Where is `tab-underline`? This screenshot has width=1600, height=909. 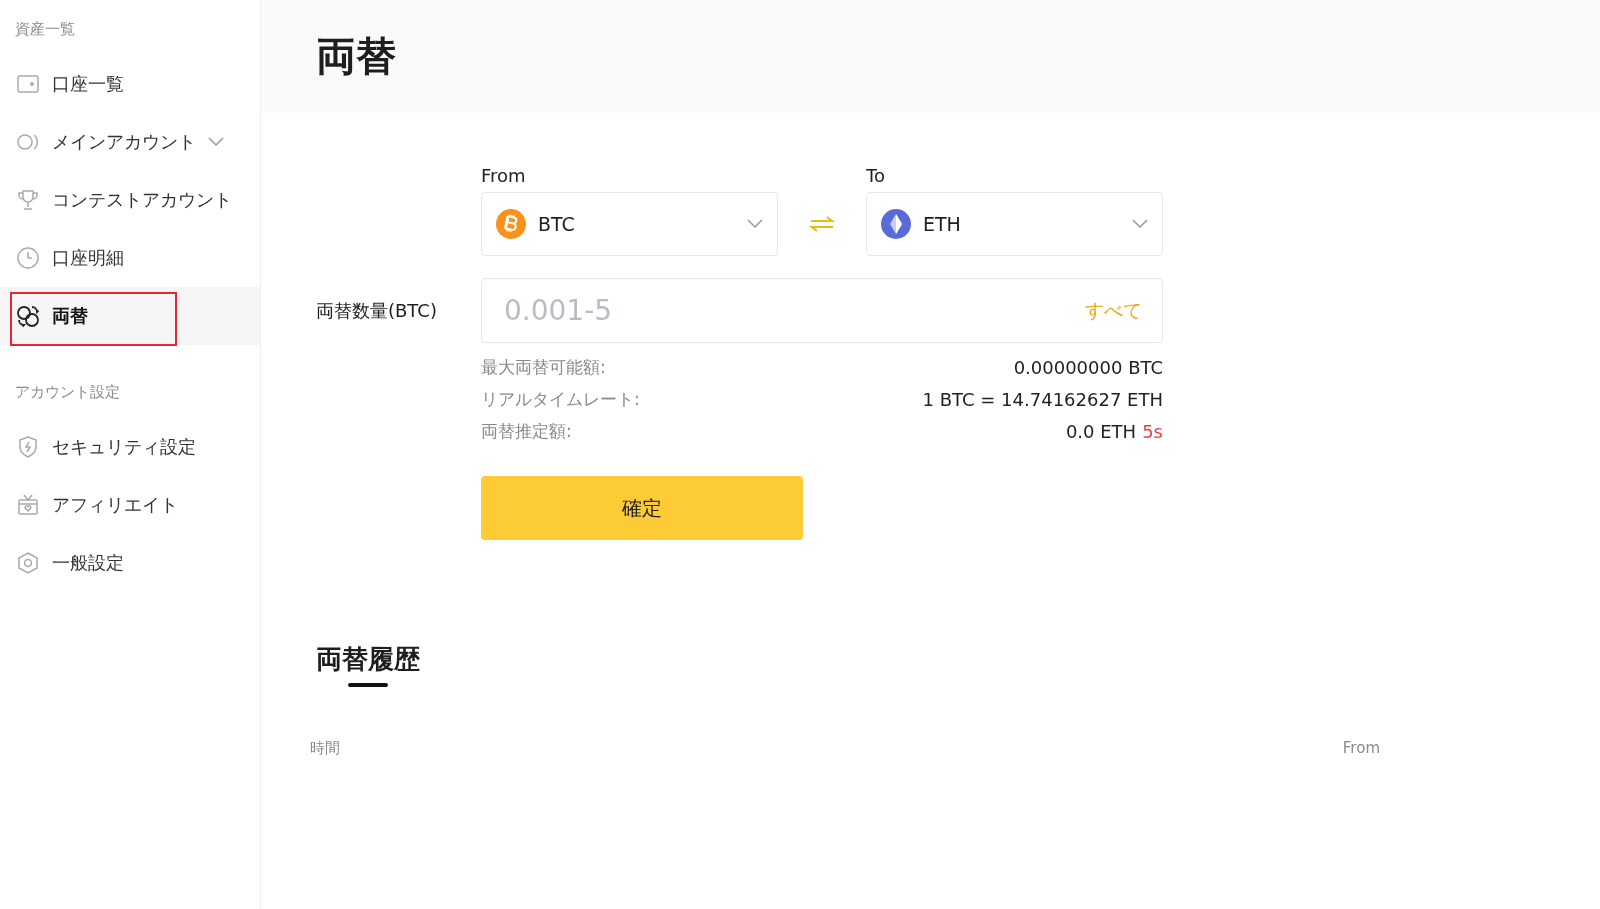
tab-underline is located at coordinates (368, 685).